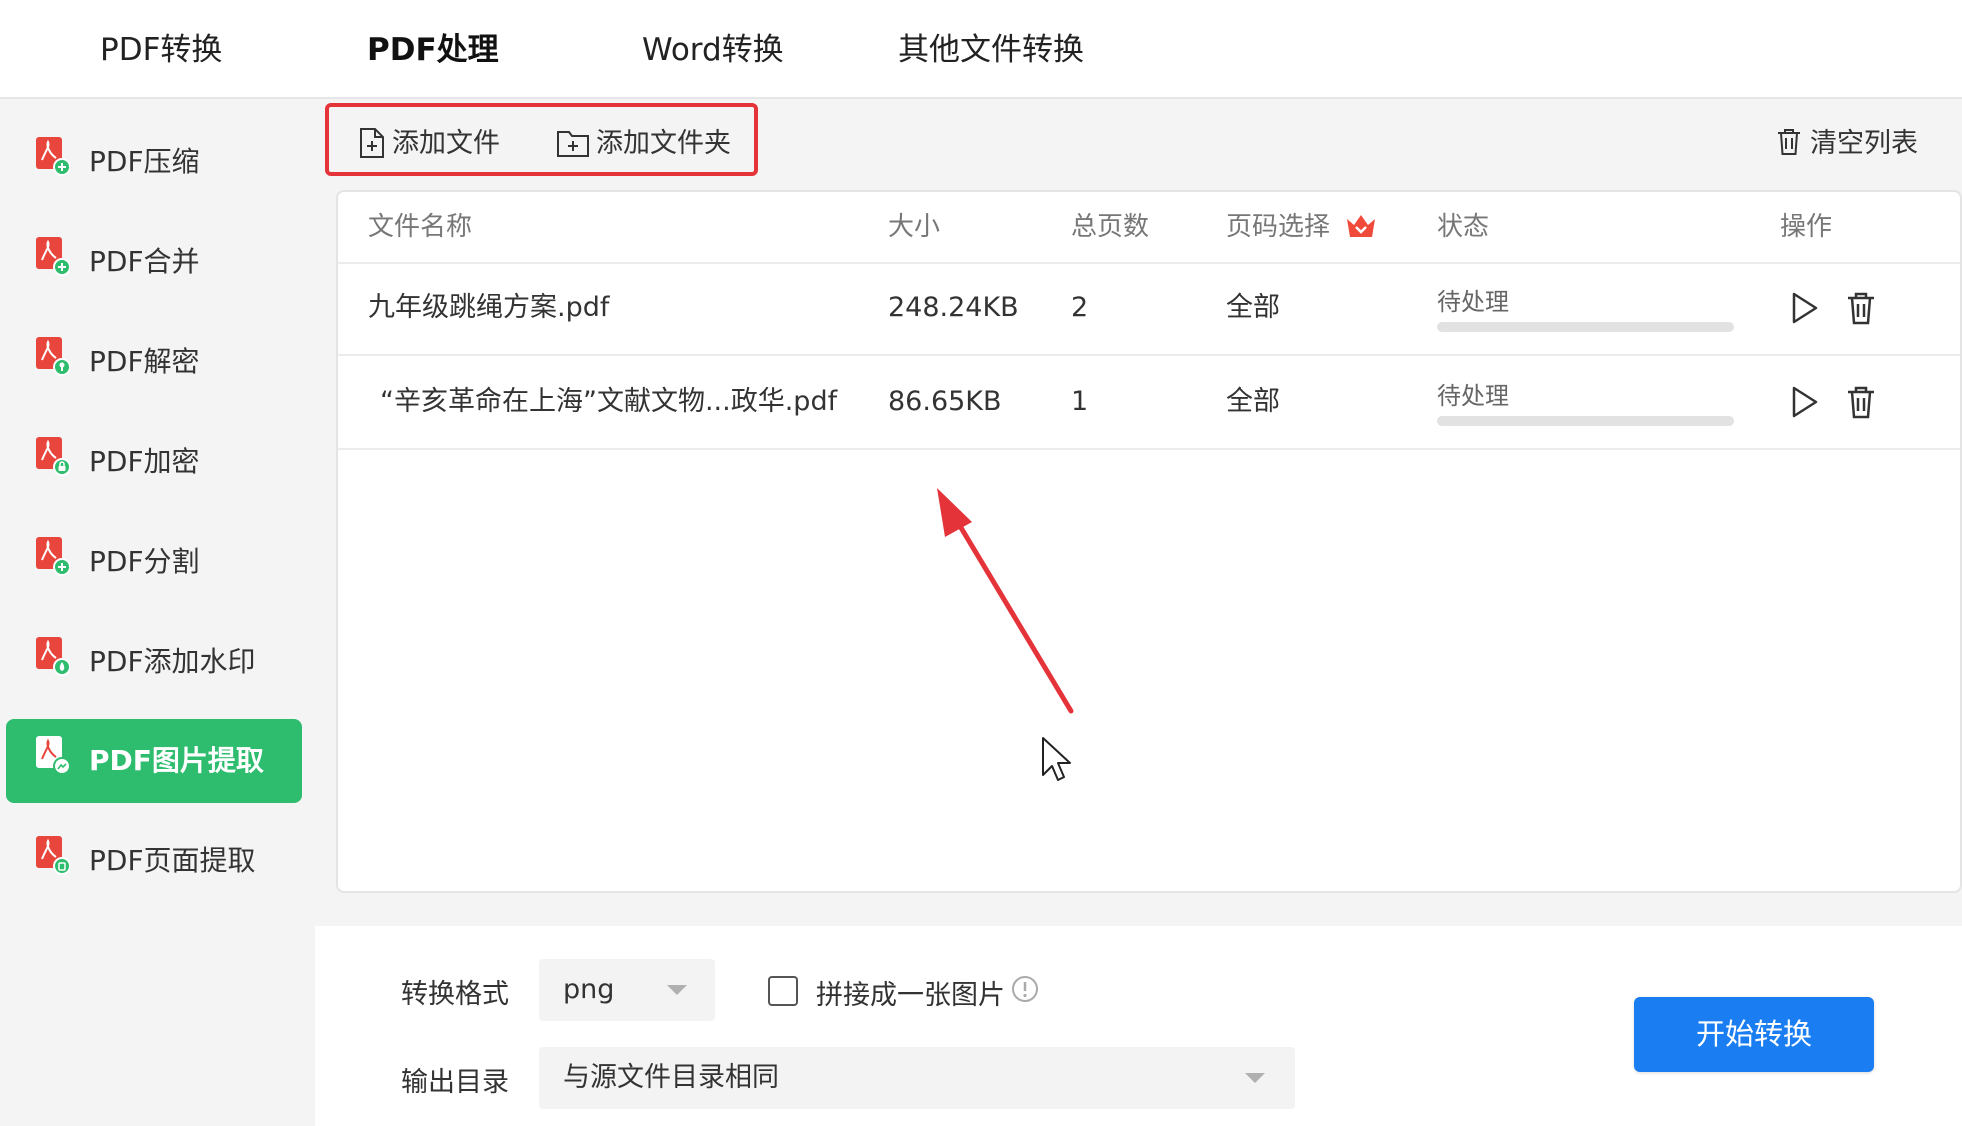 This screenshot has height=1126, width=1962. I want to click on file-size: 86.65KB, so click(945, 401).